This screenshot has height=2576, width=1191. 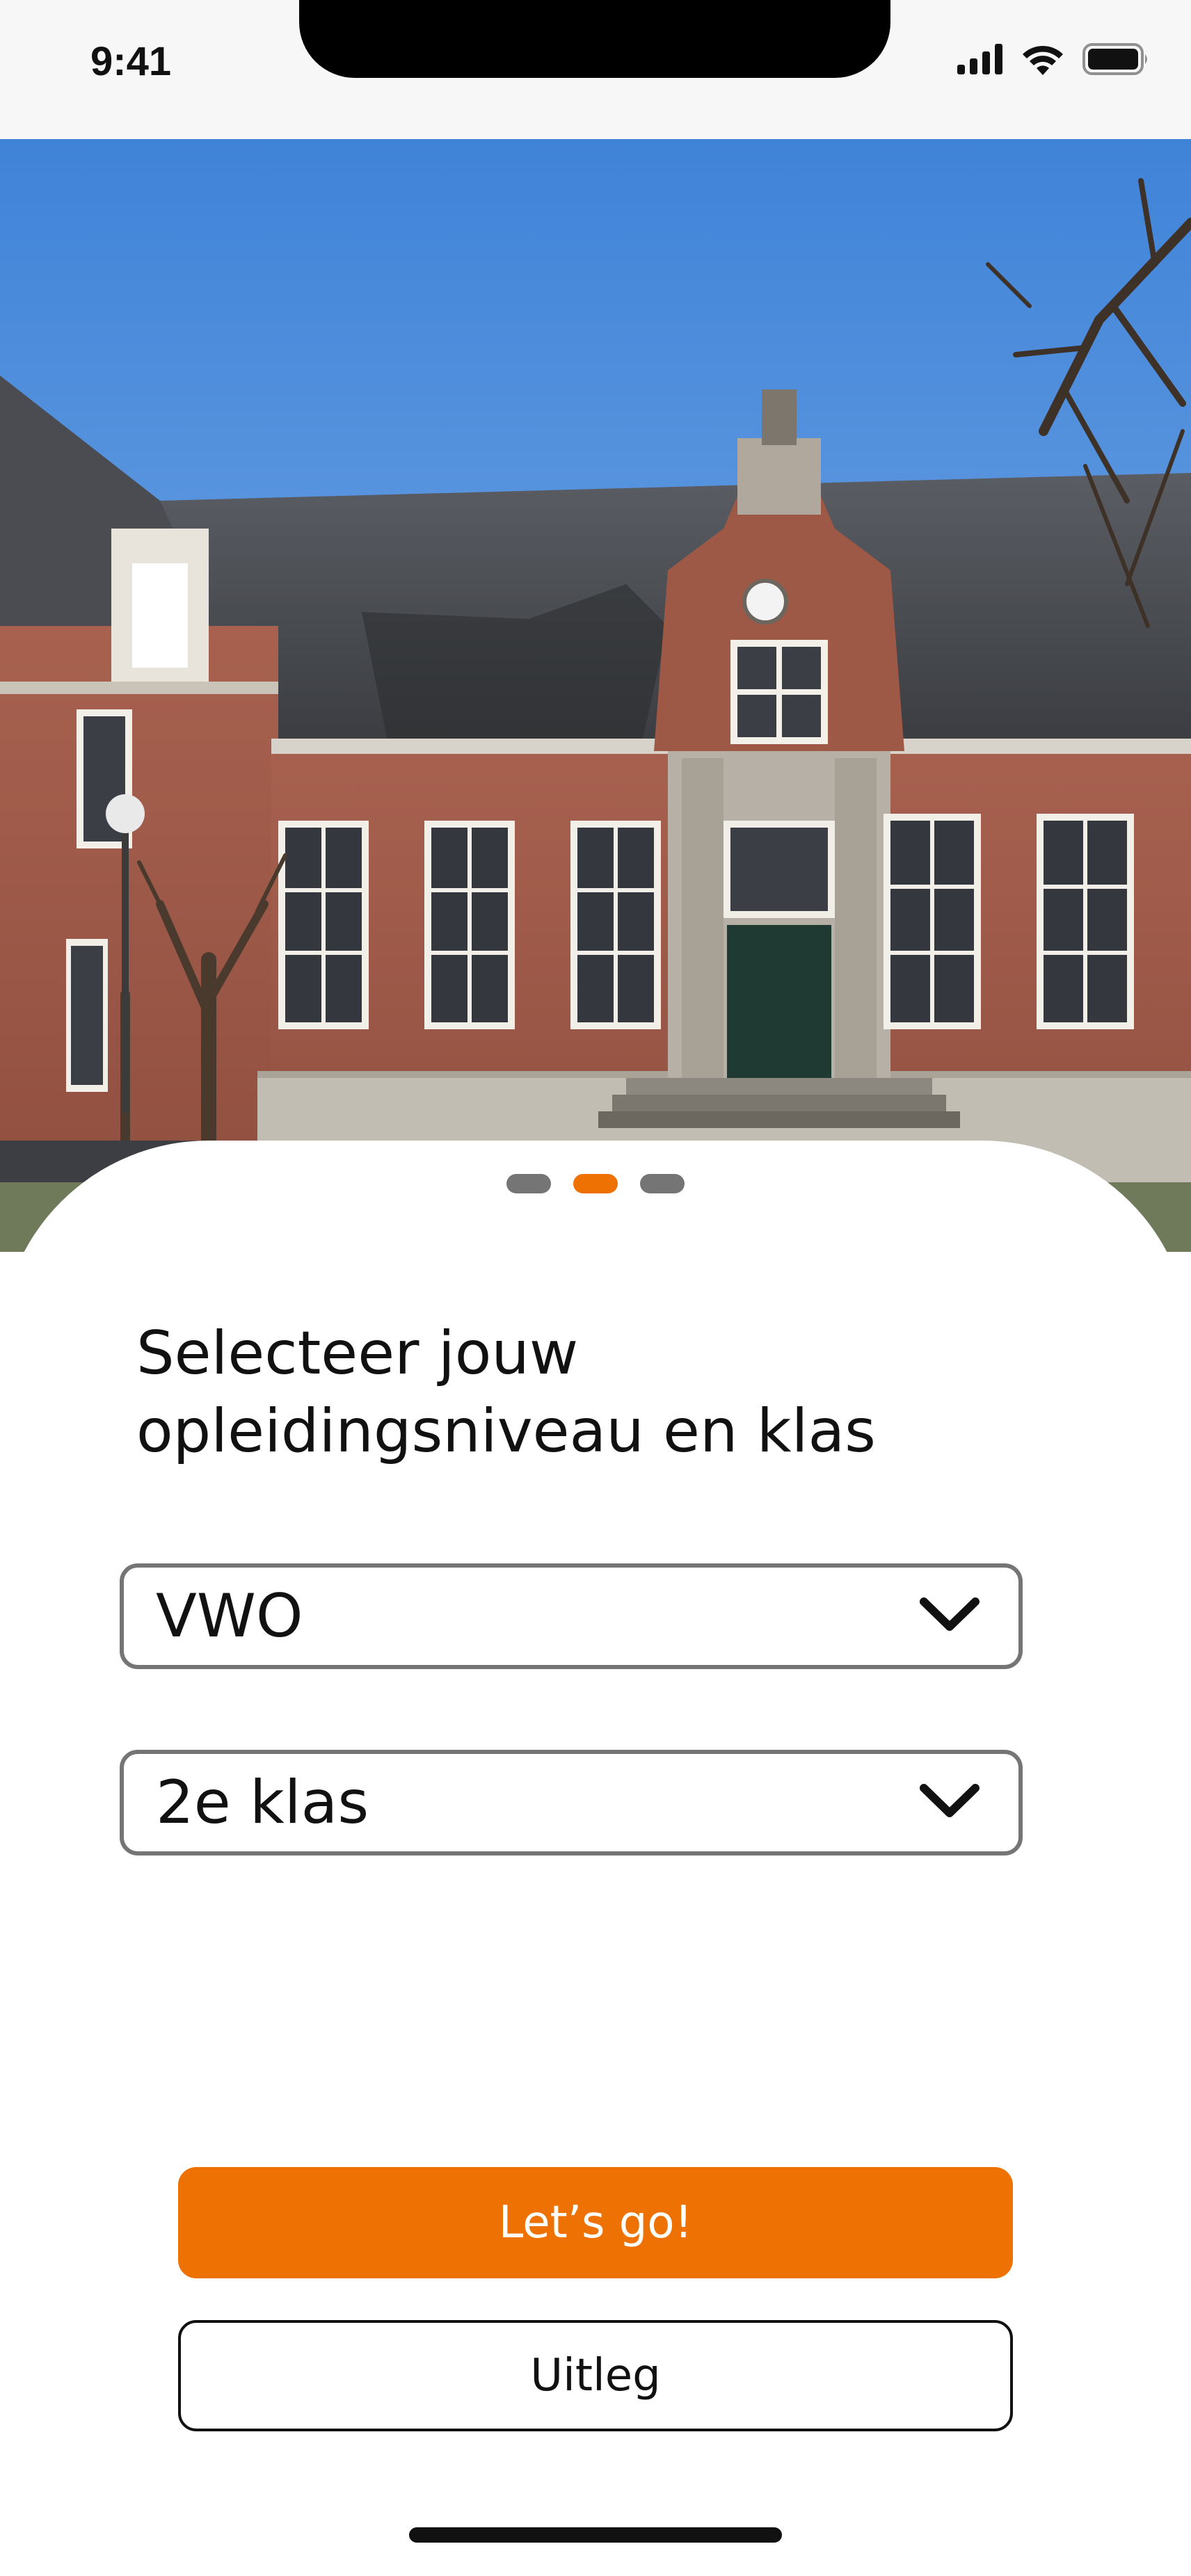 I want to click on status-bar: 9:41, so click(x=595, y=70).